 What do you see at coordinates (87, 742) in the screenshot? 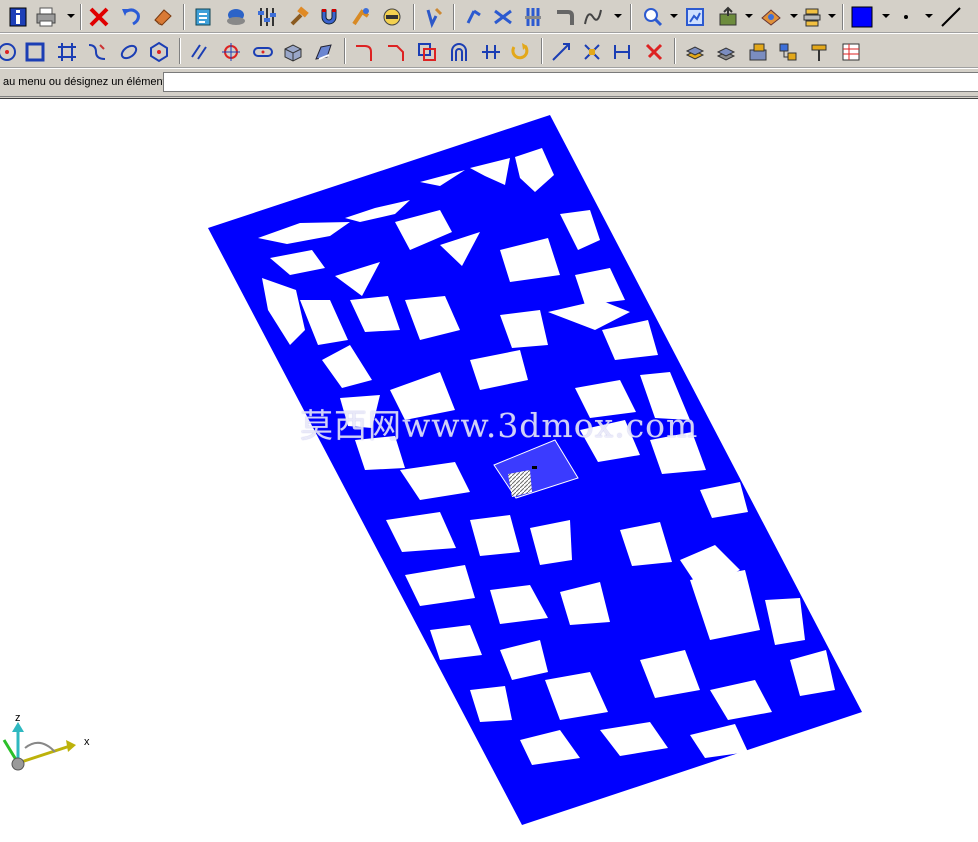
I see `axis-x-label: x` at bounding box center [87, 742].